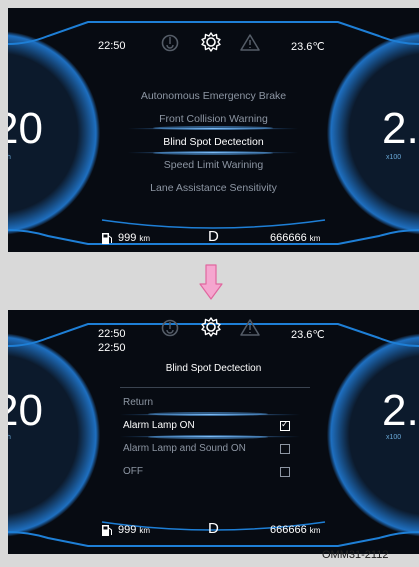 This screenshot has width=419, height=567. I want to click on right-gauge-value: 2., so click(400, 410).